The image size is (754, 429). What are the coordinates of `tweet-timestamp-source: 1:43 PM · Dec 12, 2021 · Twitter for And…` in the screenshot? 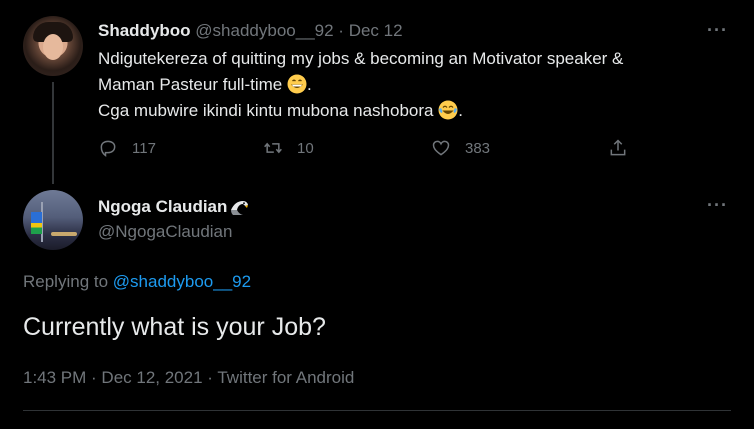 It's located at (188, 378).